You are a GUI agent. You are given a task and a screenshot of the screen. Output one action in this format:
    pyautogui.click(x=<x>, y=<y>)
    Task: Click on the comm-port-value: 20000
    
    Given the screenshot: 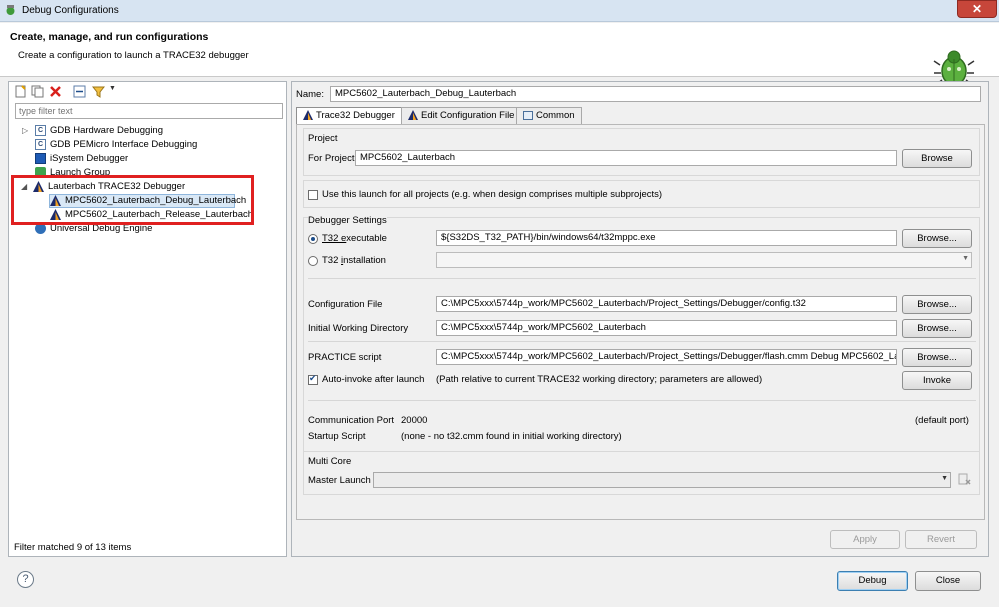 What is the action you would take?
    pyautogui.click(x=414, y=420)
    